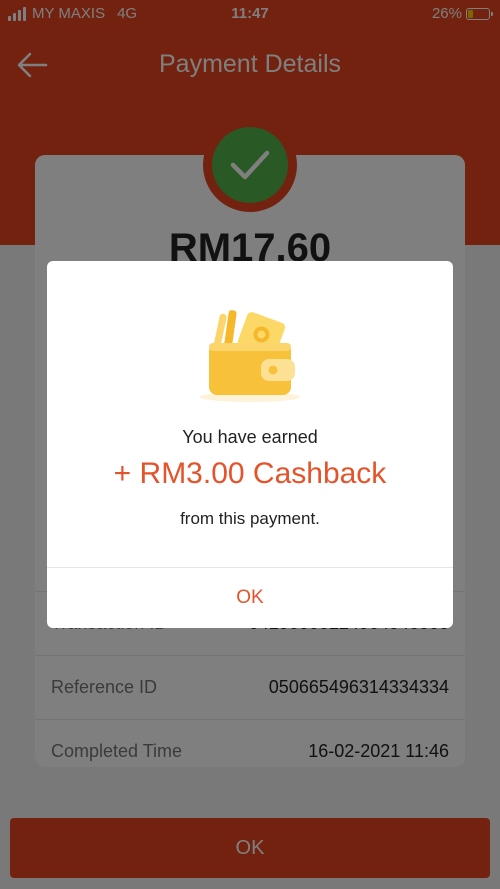 The width and height of the screenshot is (500, 889). I want to click on earned-text: You have earned, so click(250, 437).